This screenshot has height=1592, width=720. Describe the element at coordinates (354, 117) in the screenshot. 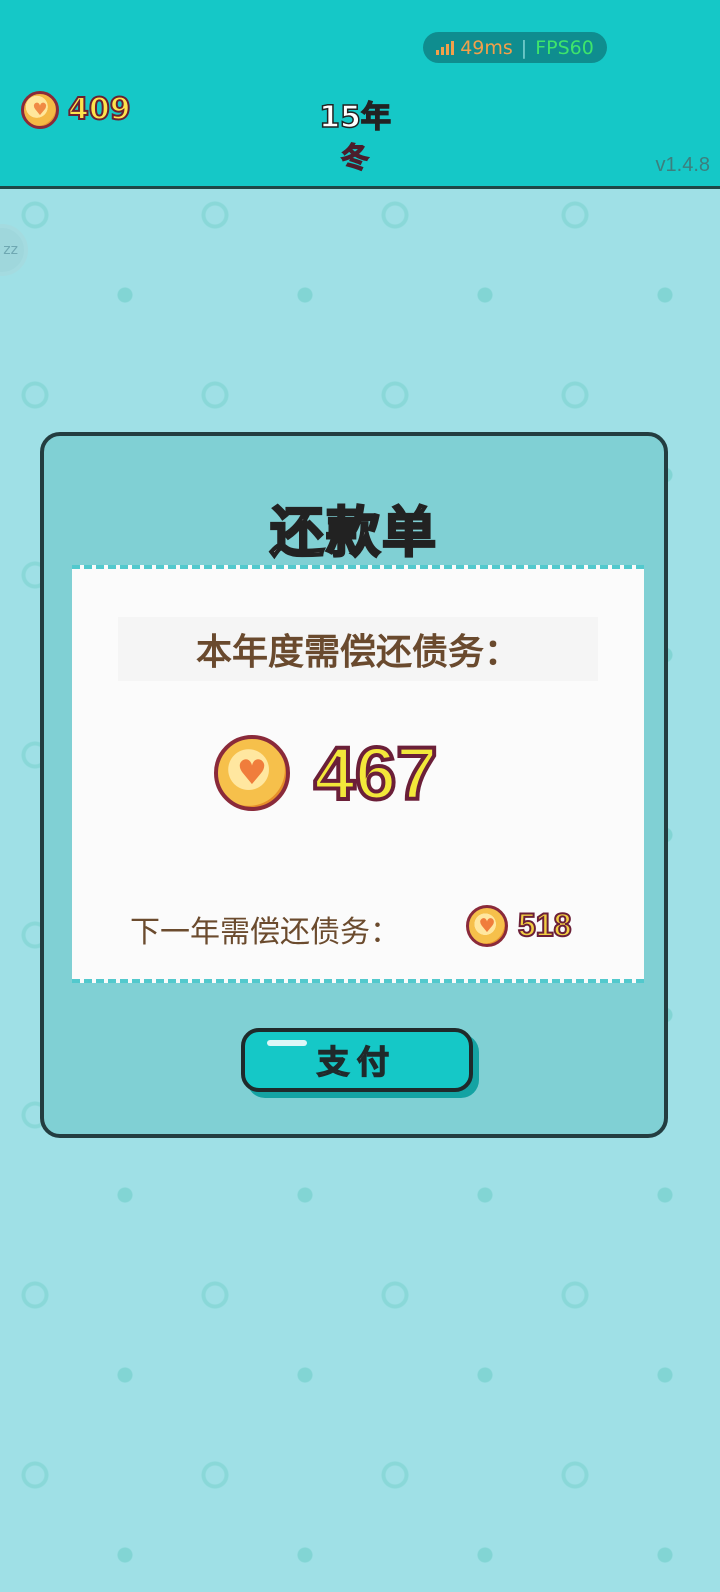

I see `year-label: 15年` at that location.